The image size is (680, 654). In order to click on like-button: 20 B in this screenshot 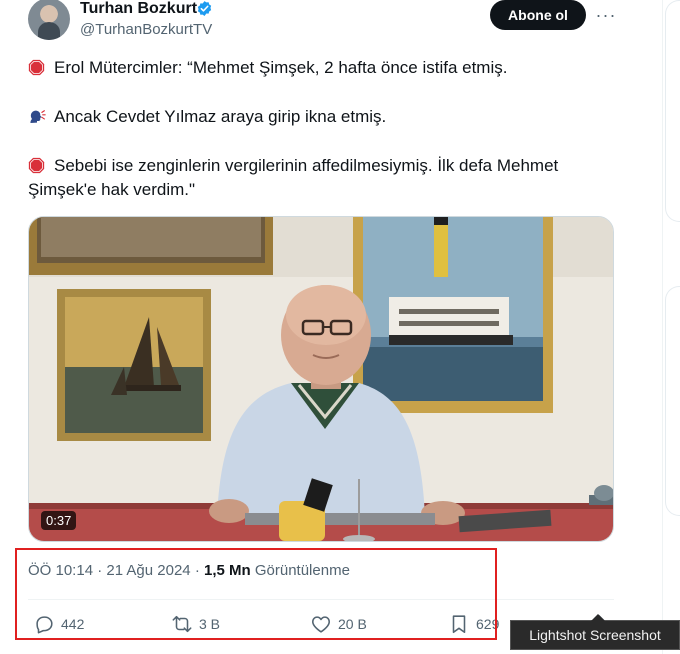, I will do `click(338, 624)`.